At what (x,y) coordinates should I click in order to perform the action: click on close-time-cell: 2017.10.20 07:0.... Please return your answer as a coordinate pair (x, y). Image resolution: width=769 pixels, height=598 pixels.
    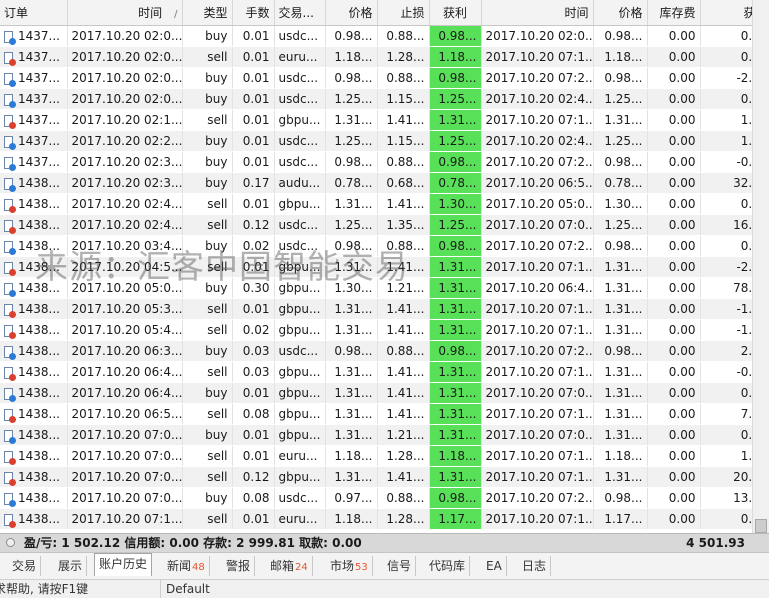
    Looking at the image, I should click on (537, 435).